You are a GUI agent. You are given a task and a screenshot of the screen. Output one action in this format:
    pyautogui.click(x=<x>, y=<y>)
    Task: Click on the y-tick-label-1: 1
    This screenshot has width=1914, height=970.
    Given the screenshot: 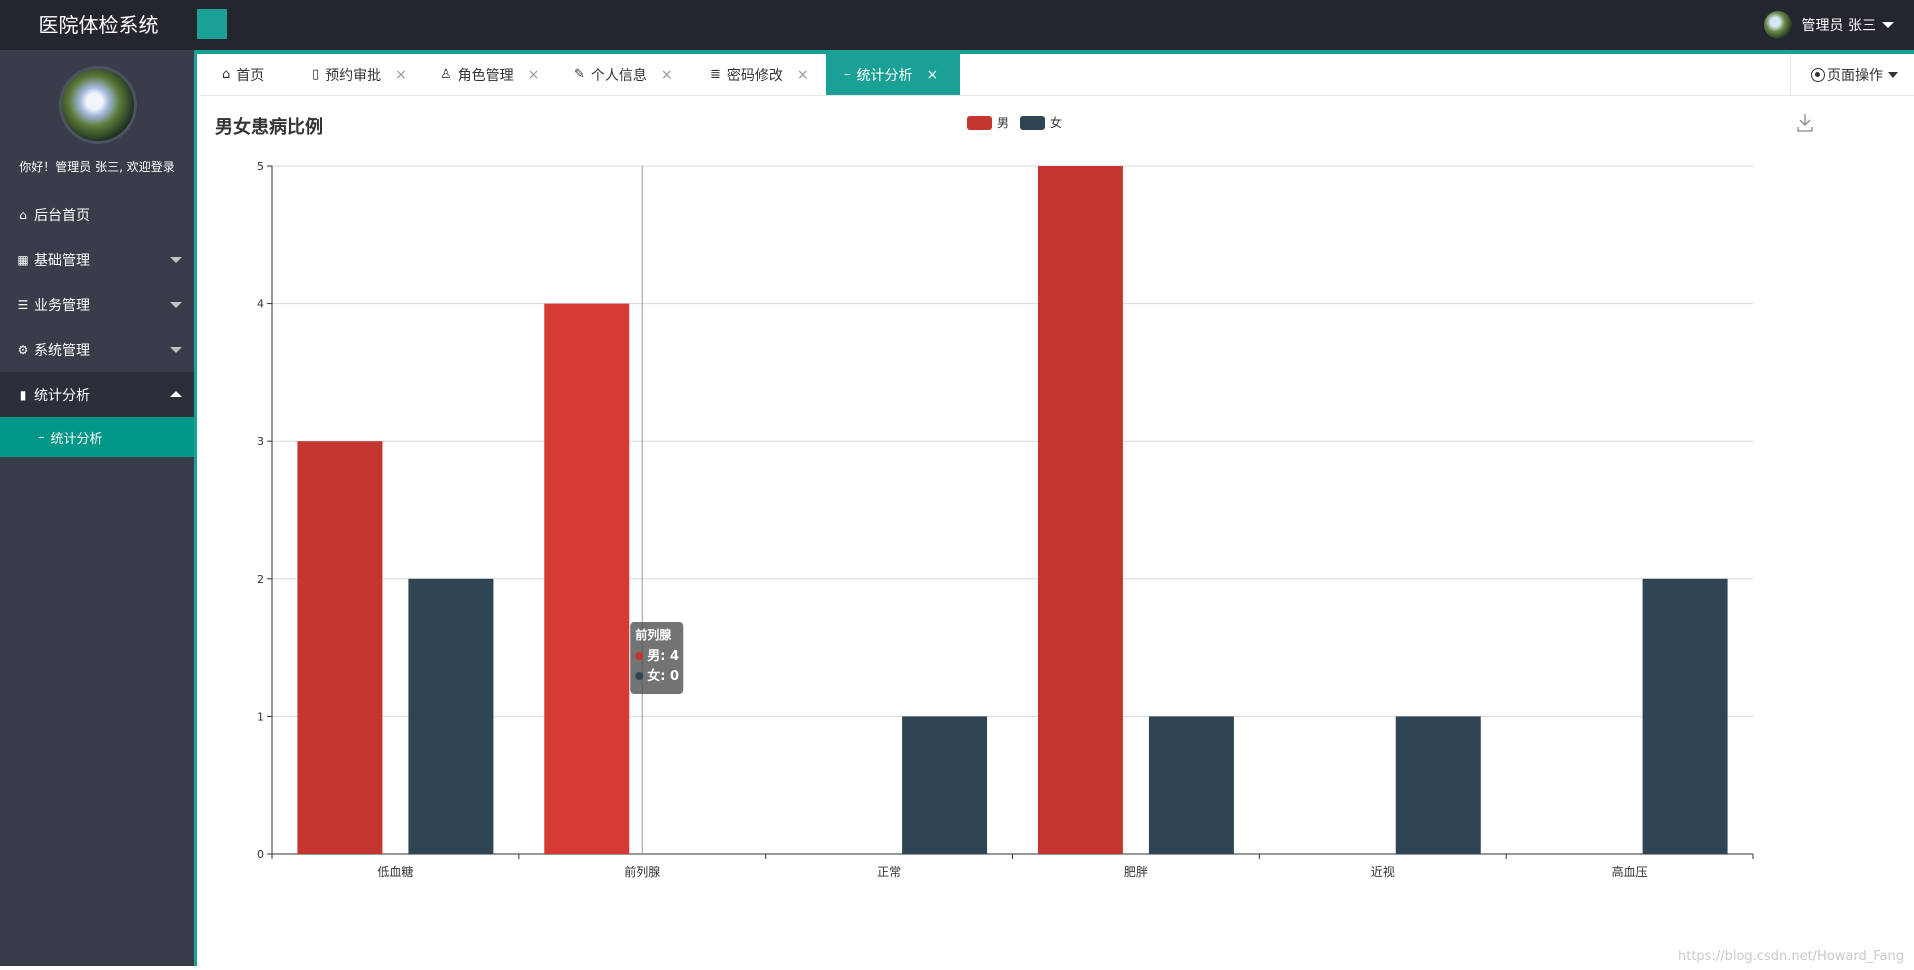 What is the action you would take?
    pyautogui.click(x=260, y=716)
    